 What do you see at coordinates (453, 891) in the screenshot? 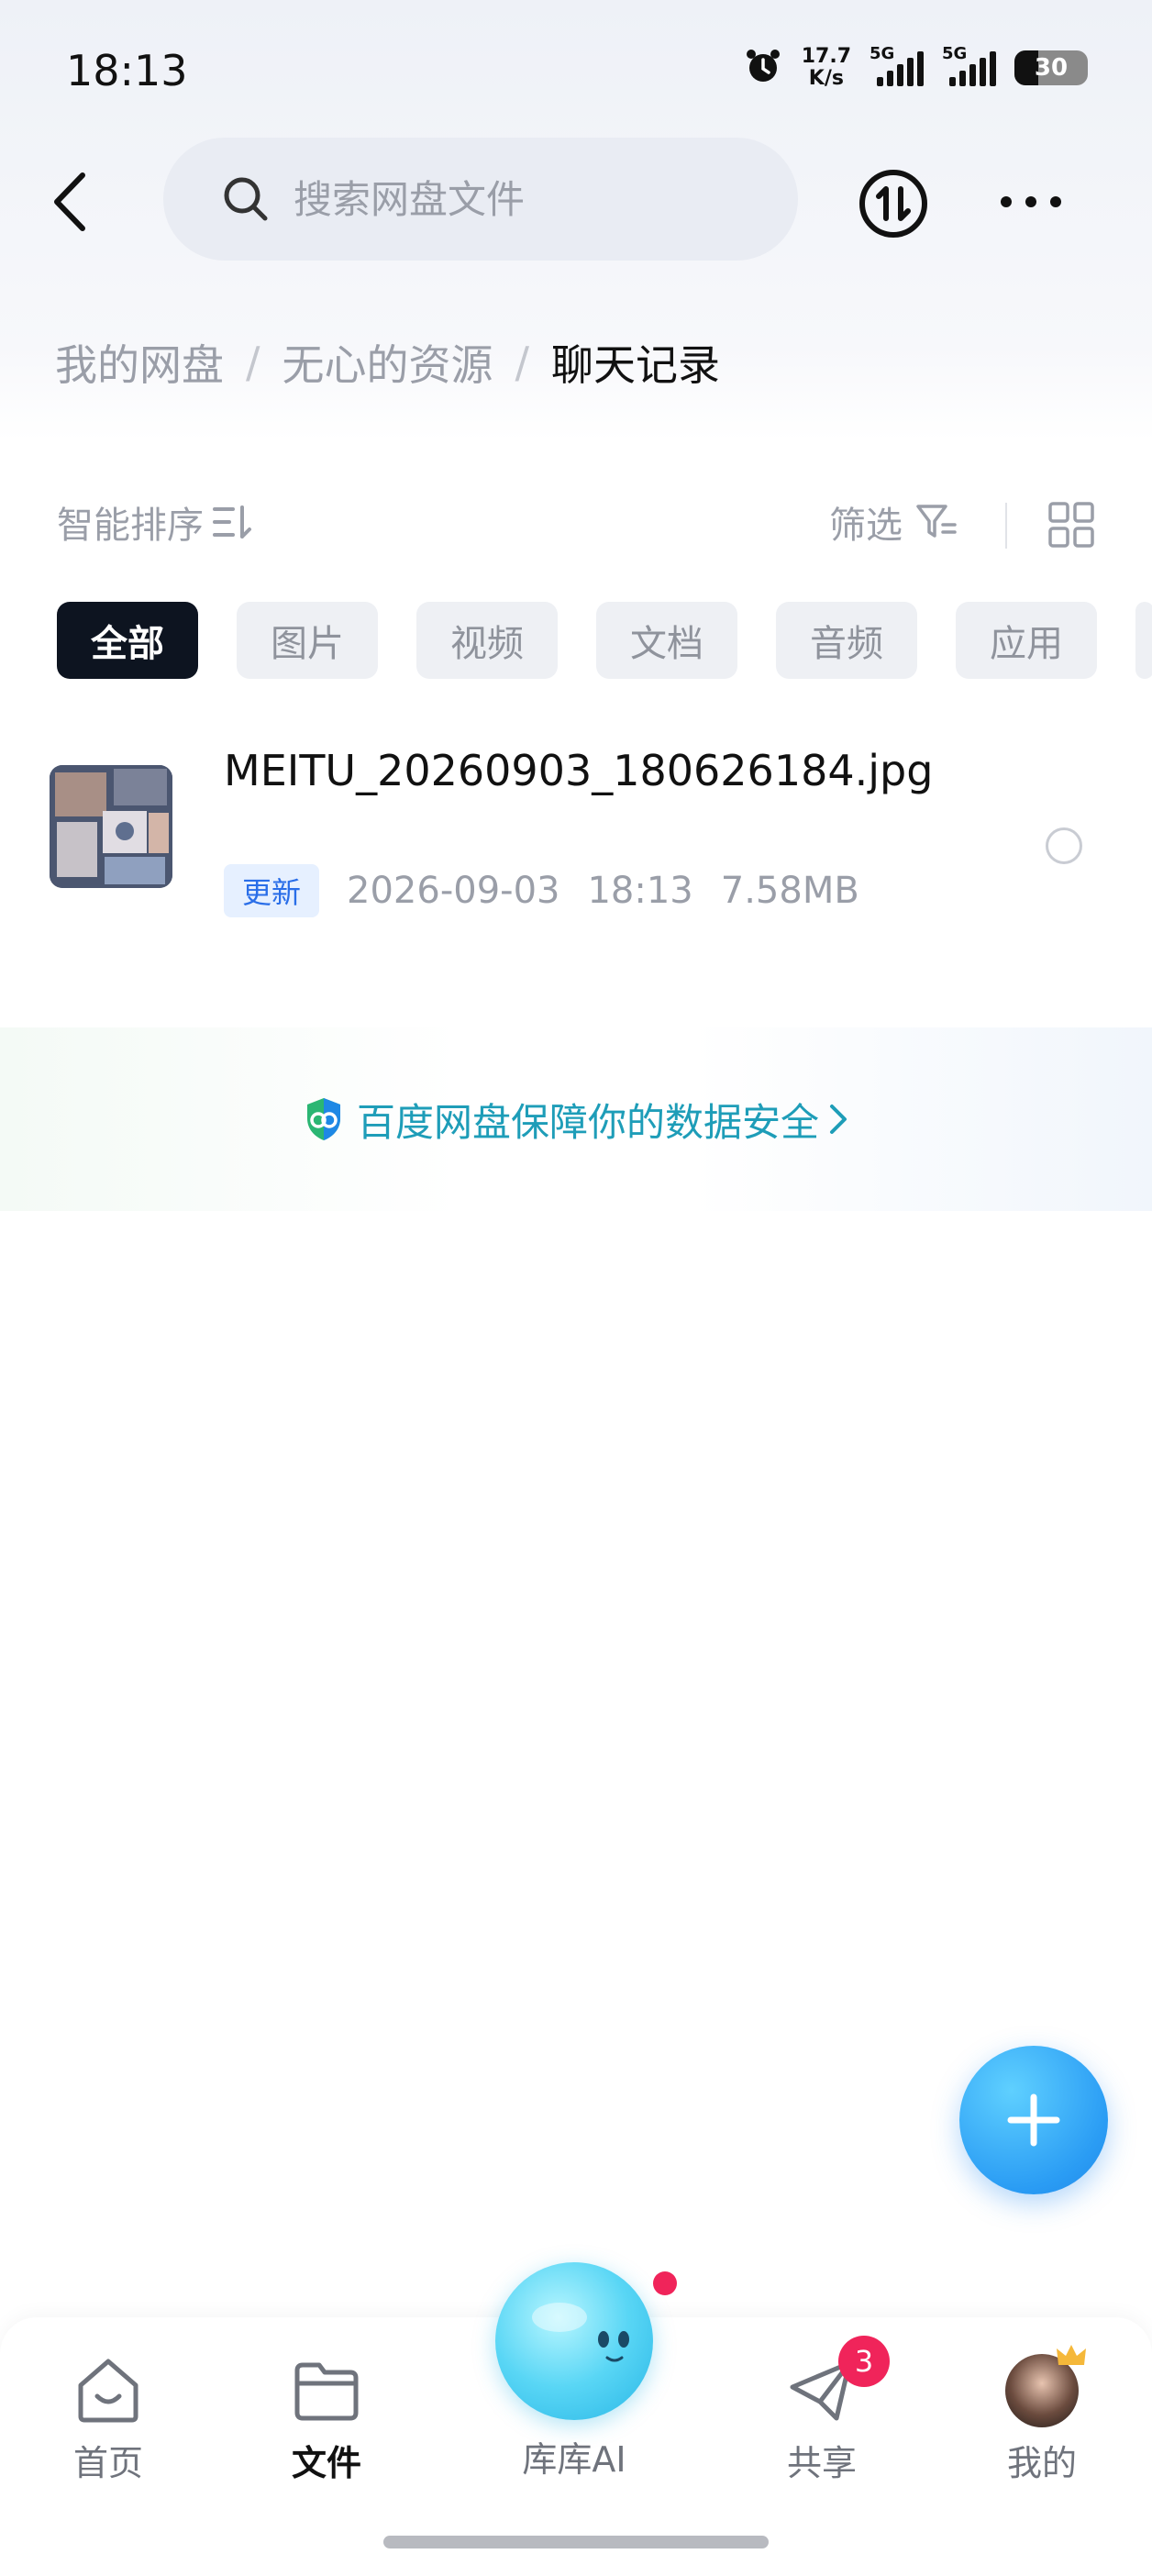
I see `file-date: 2026-09-03` at bounding box center [453, 891].